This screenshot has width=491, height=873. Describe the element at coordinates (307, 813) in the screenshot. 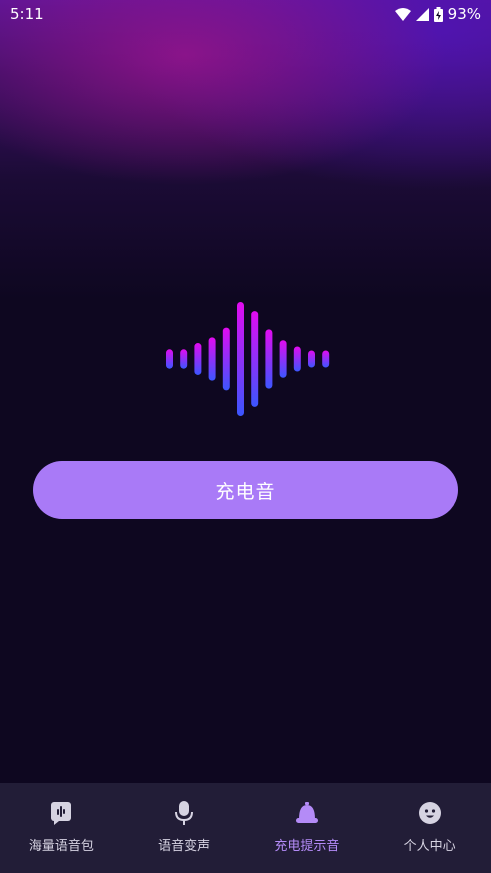

I see `bell-icon` at that location.